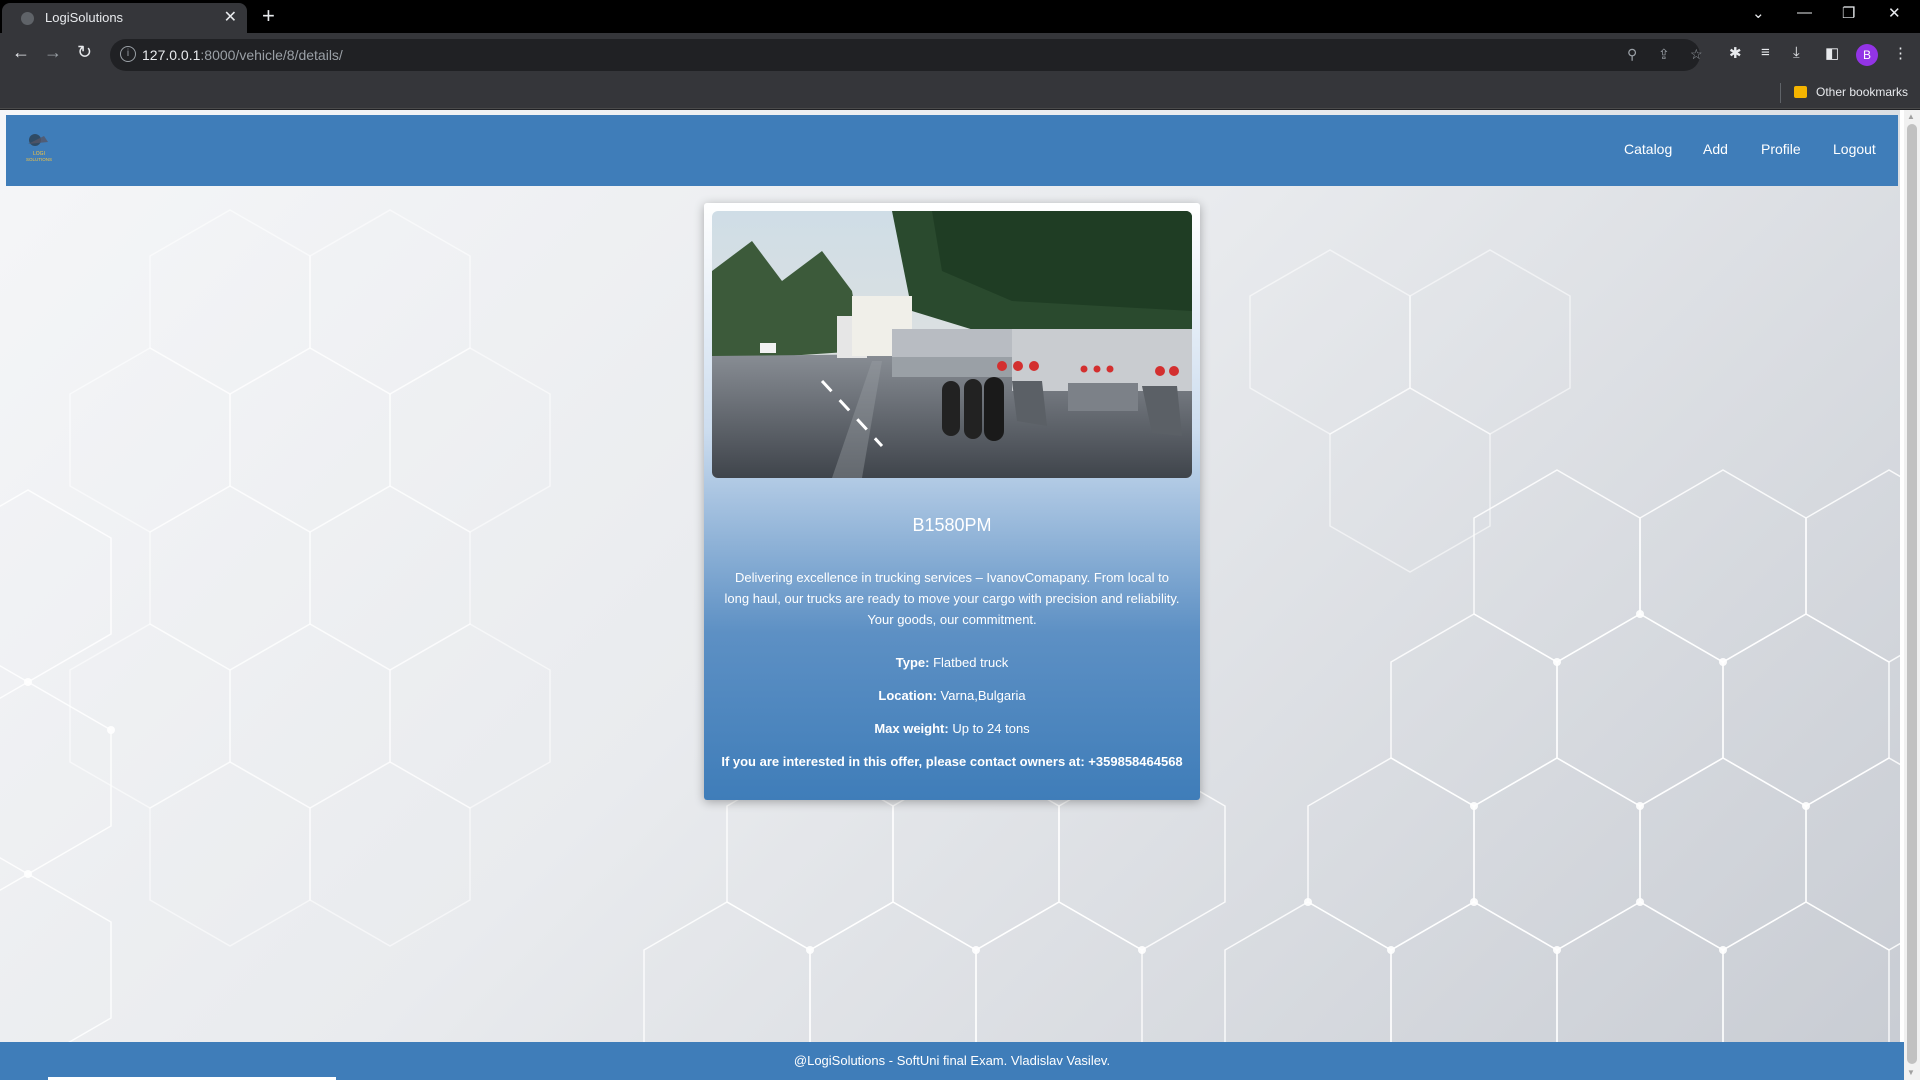  What do you see at coordinates (242, 55) in the screenshot?
I see `url-text: 127.0.0.1:8000/vehicle/8/details/` at bounding box center [242, 55].